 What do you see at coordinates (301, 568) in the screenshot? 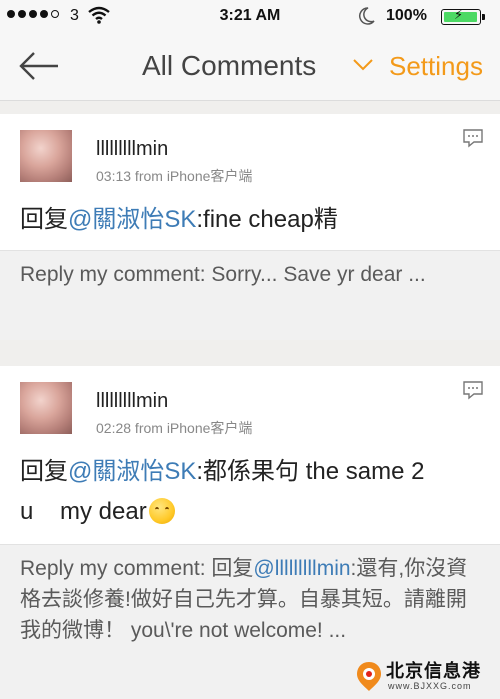
I see `mention-link: @lllllllllmin` at bounding box center [301, 568].